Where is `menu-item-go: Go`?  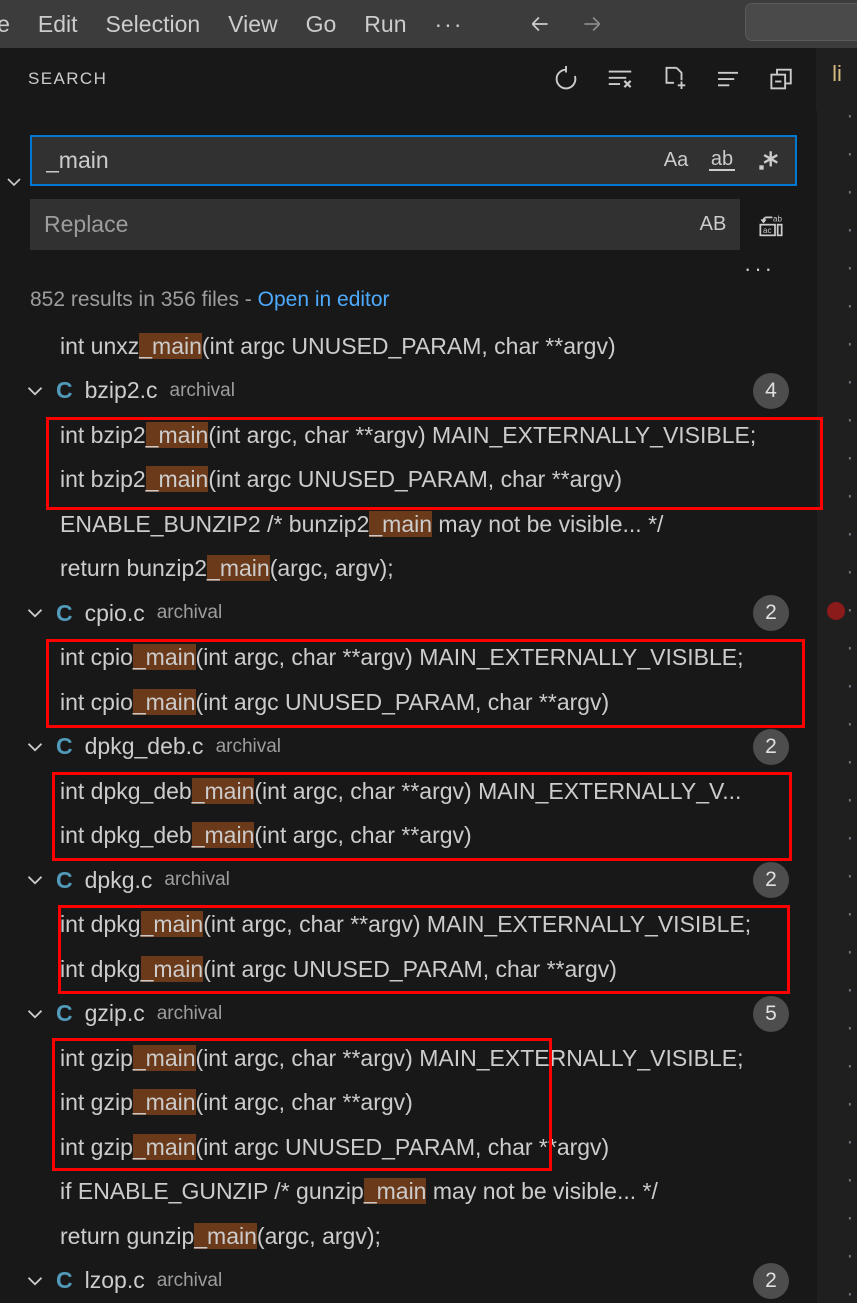 menu-item-go: Go is located at coordinates (321, 24).